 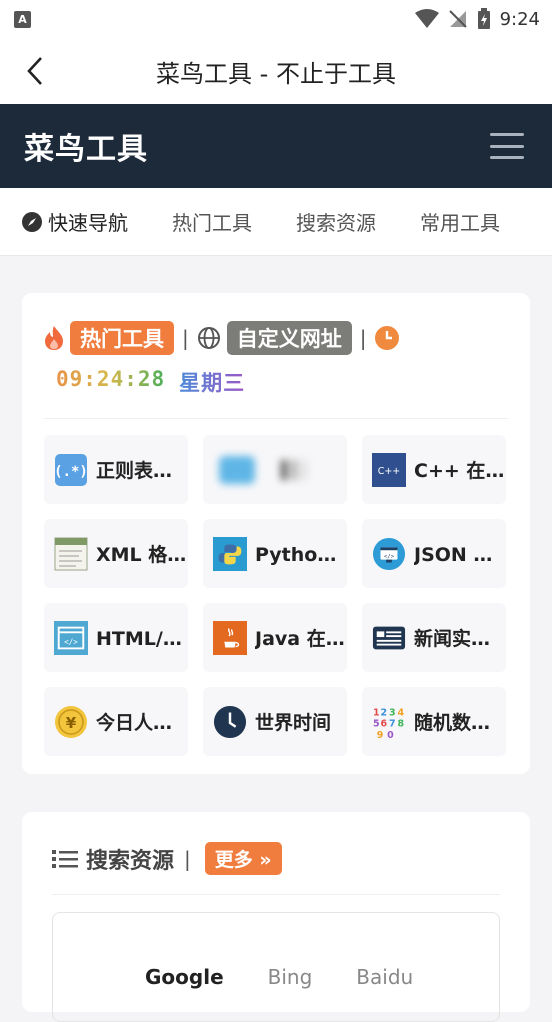 I want to click on back-button, so click(x=35, y=71).